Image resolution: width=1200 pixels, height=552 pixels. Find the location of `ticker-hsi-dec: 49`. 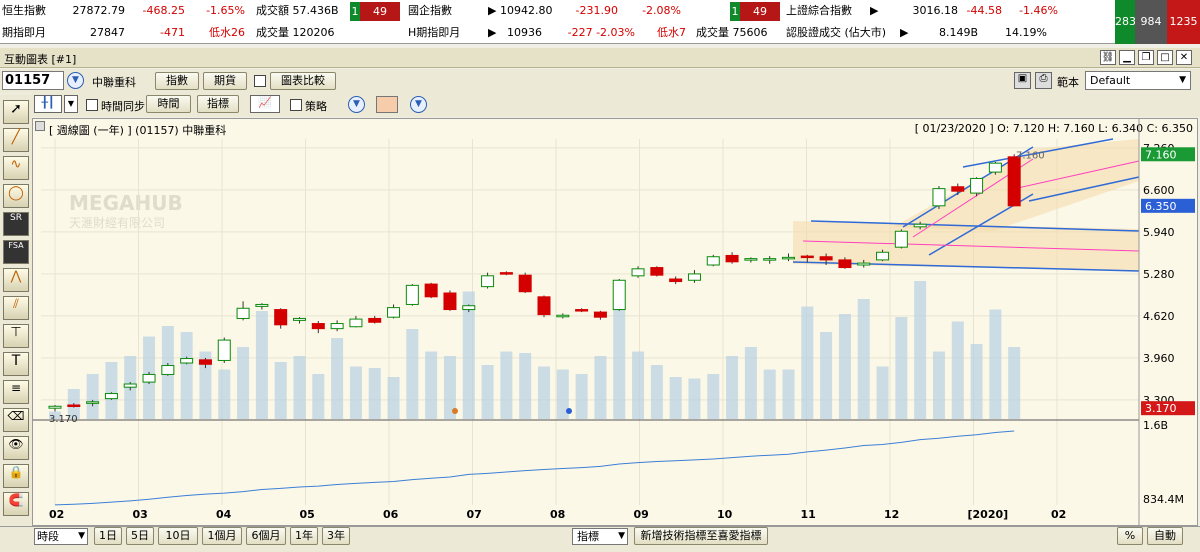

ticker-hsi-dec: 49 is located at coordinates (380, 11).